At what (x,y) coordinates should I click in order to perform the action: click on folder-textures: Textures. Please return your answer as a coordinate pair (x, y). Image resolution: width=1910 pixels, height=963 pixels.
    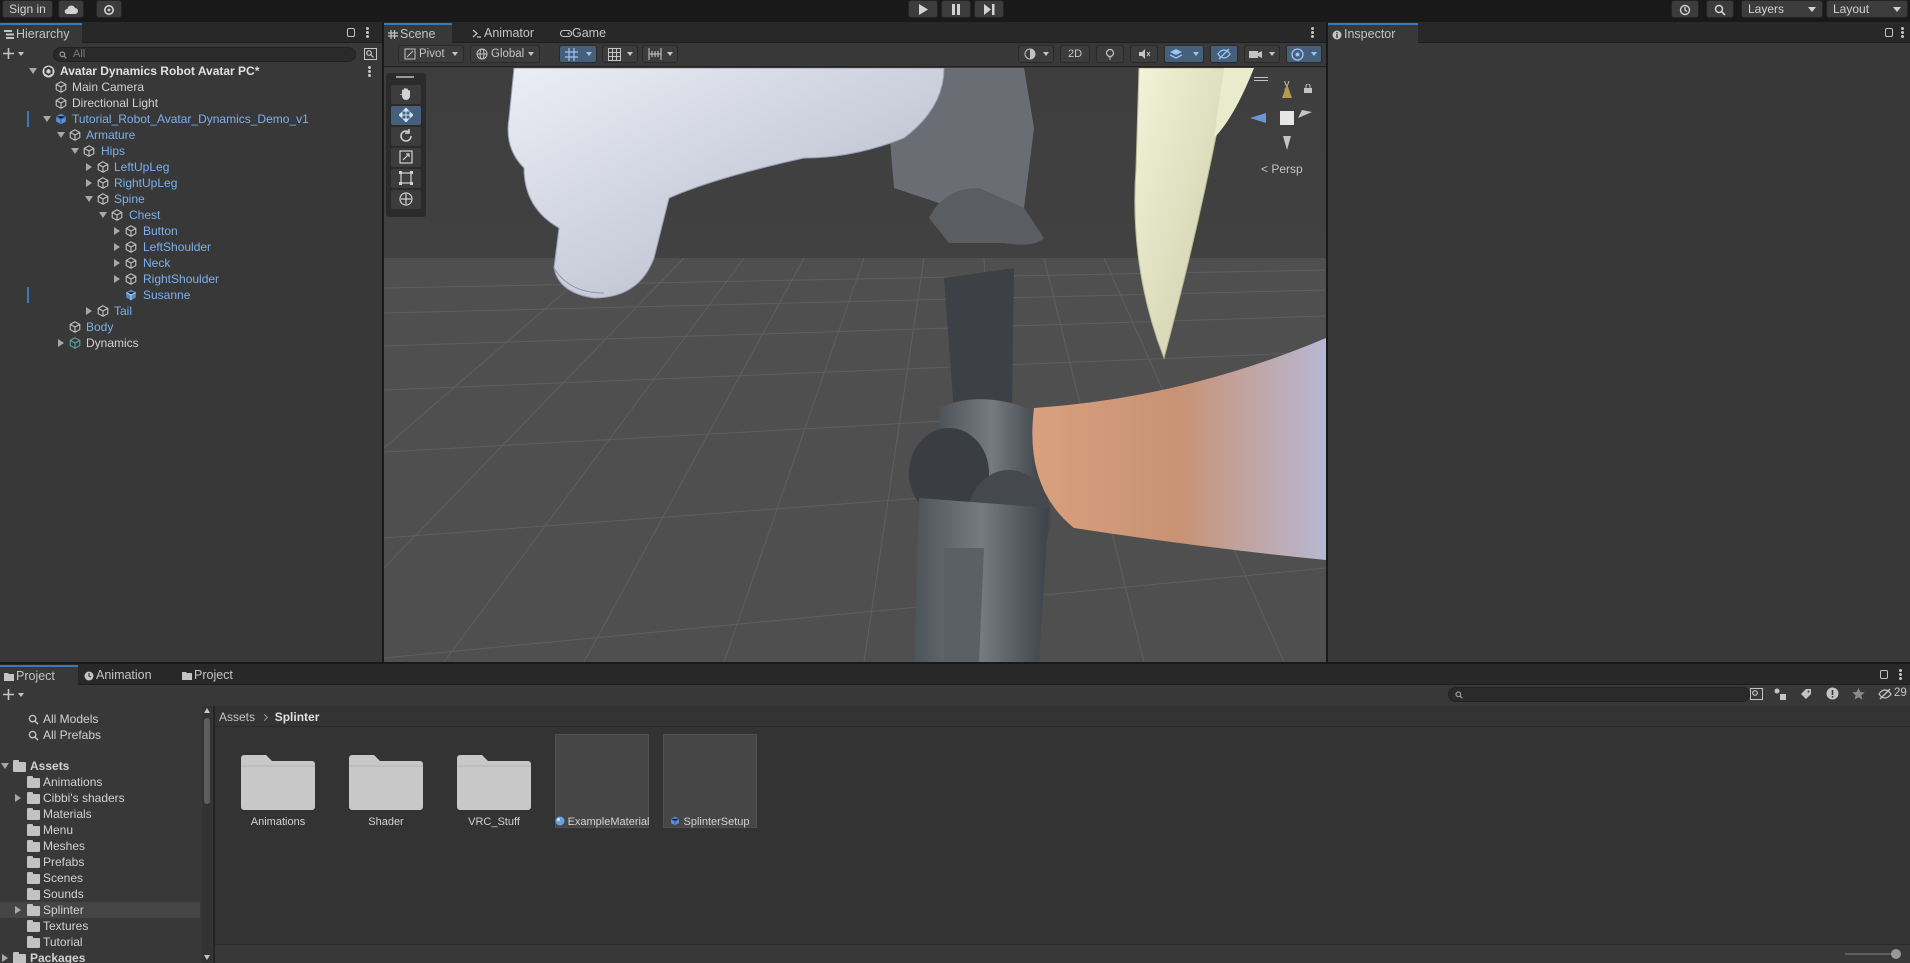
    Looking at the image, I should click on (100, 926).